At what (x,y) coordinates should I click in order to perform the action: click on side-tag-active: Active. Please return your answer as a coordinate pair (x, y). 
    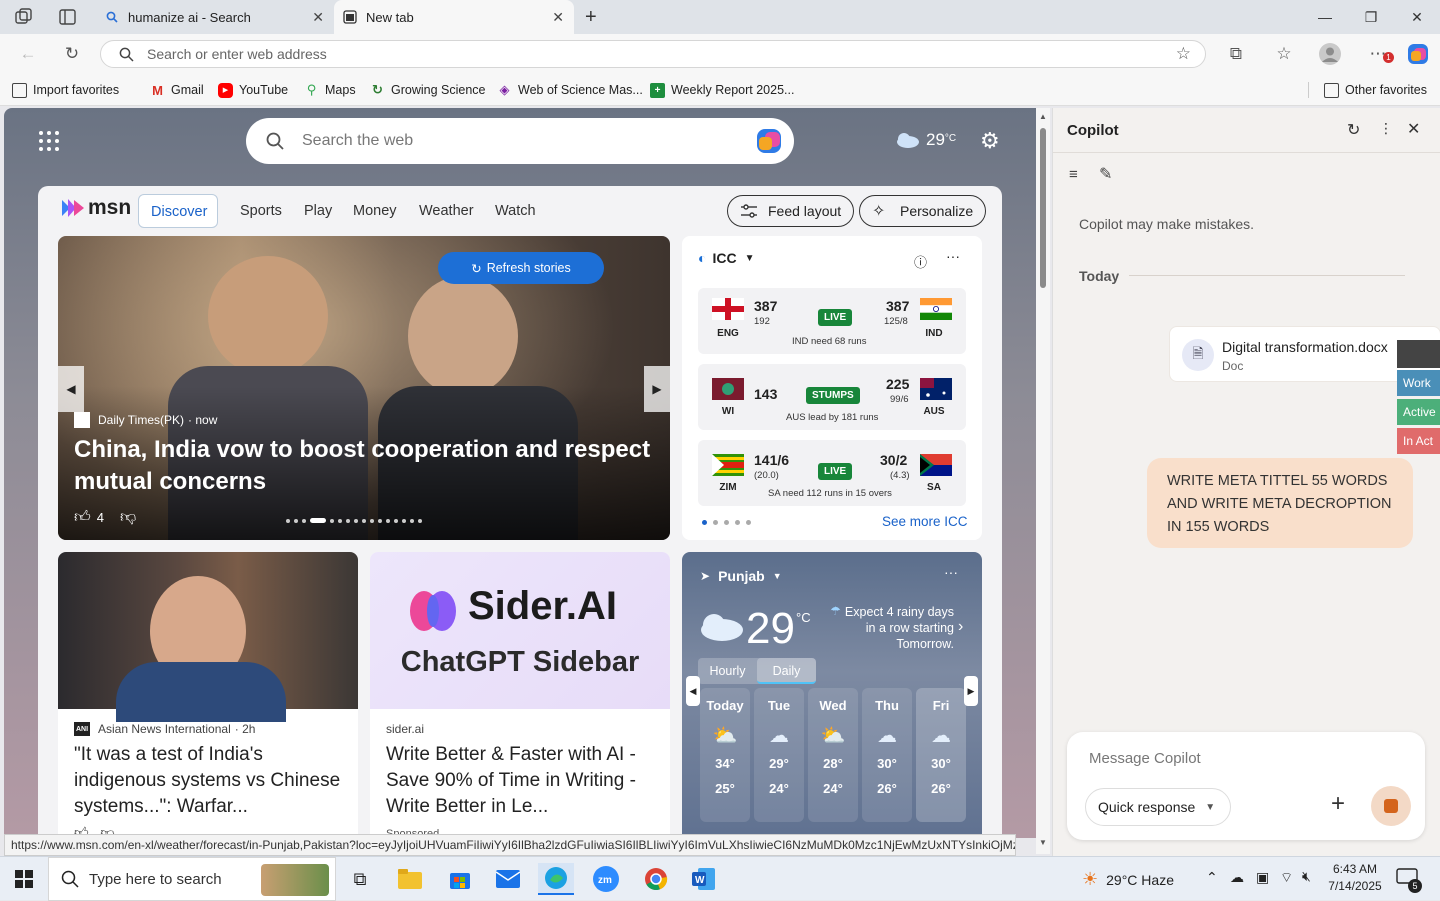
    Looking at the image, I should click on (1418, 412).